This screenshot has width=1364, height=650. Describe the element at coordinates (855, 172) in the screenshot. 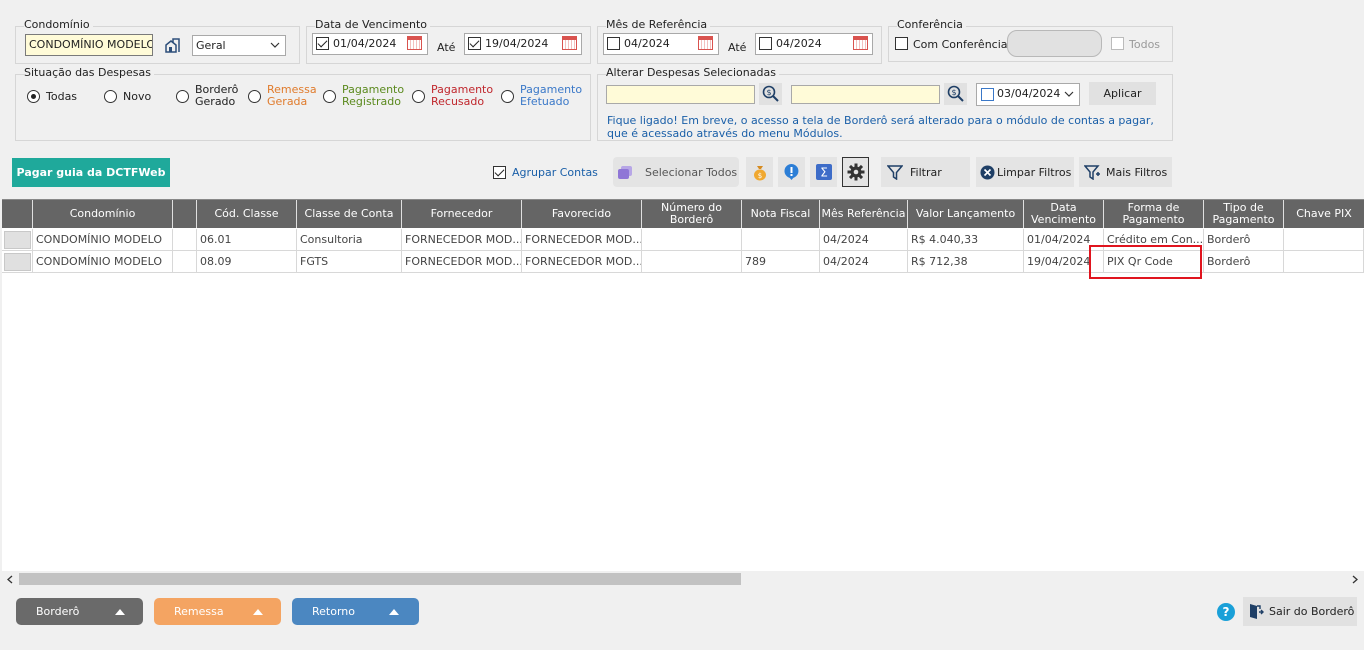

I see `settings-button` at that location.